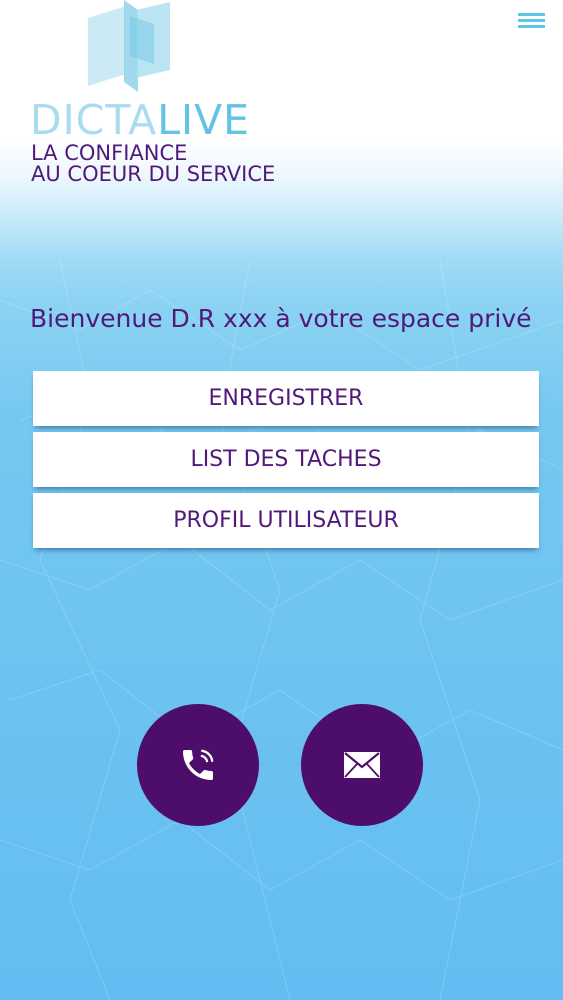 This screenshot has width=563, height=1000. Describe the element at coordinates (286, 398) in the screenshot. I see `record-button: ENREGISTRER` at that location.